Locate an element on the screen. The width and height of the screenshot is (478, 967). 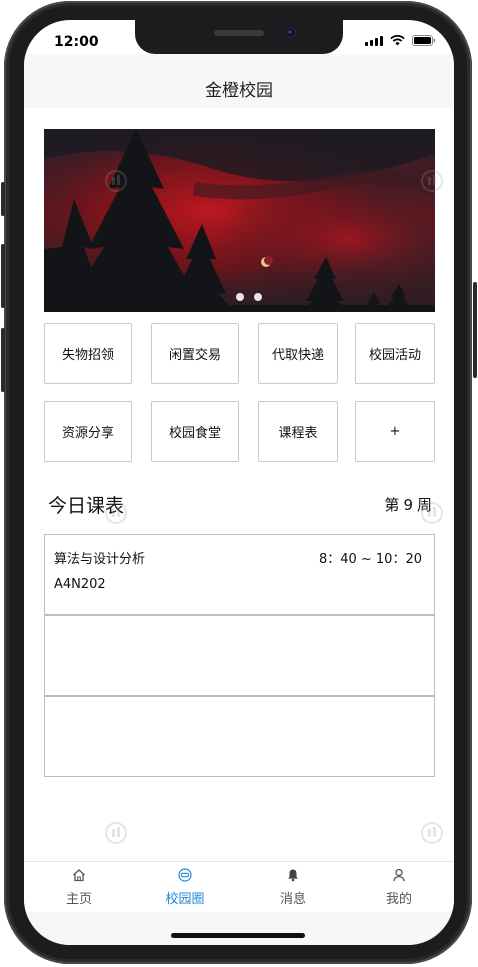
tab-messages: 消息 is located at coordinates (293, 887).